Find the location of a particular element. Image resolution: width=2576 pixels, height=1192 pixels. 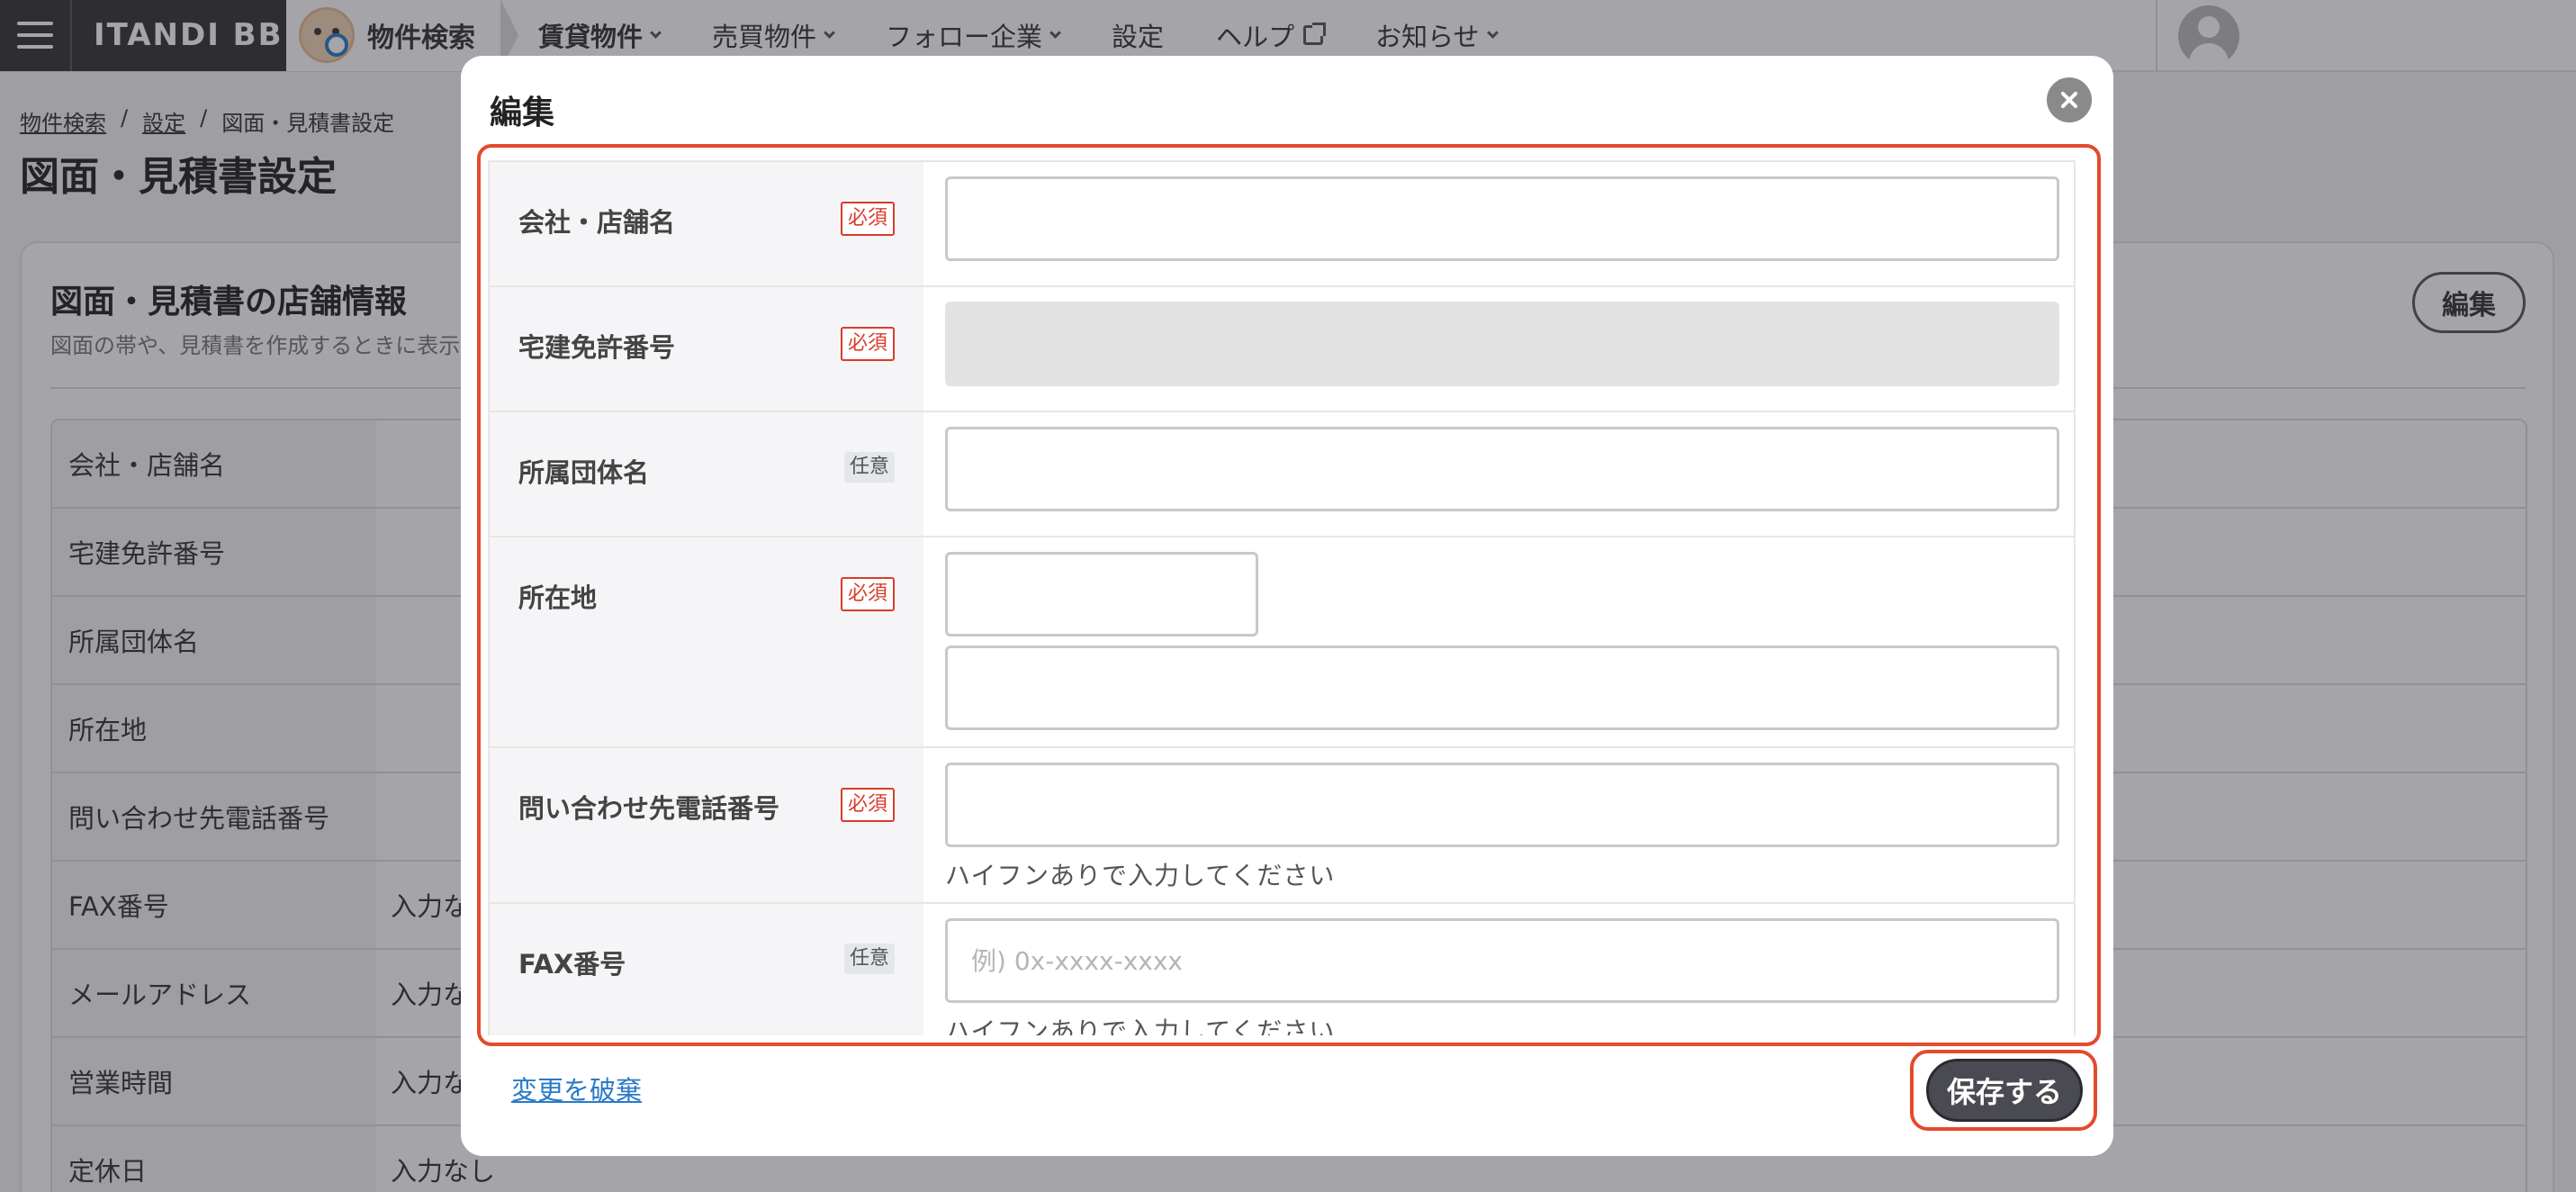

form-row-fax: FAX番号 任意 ハイフンありで入力してください is located at coordinates (1282, 969).